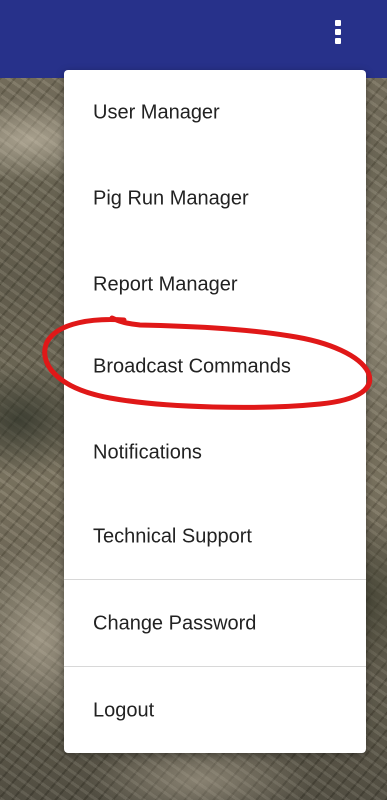  I want to click on menu-item-label: Report Manager, so click(165, 284).